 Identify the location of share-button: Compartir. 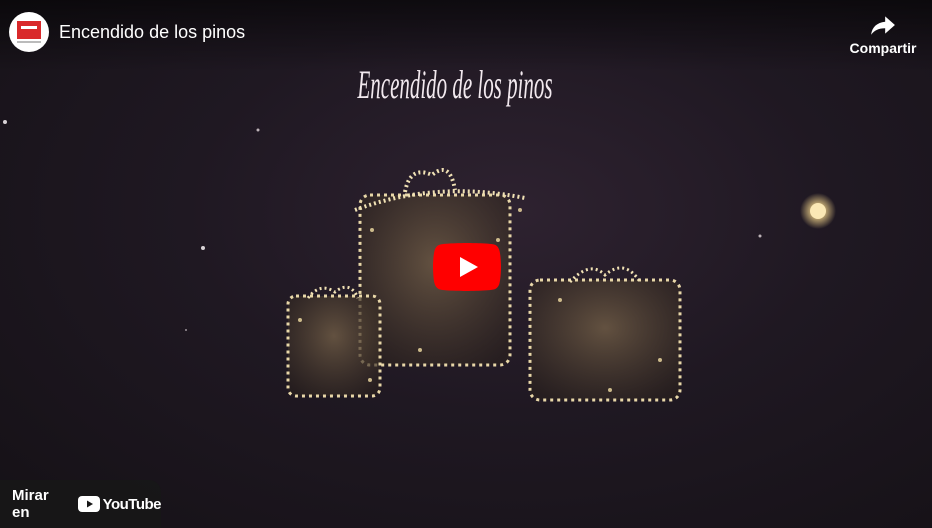
(883, 35).